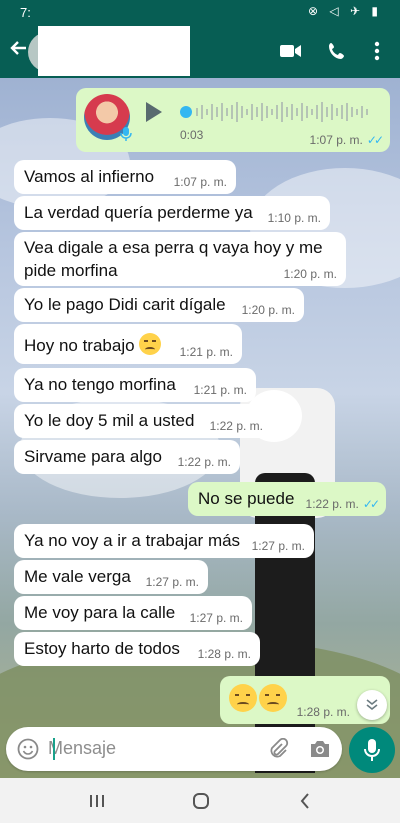 This screenshot has width=400, height=823. What do you see at coordinates (77, 576) in the screenshot?
I see `message-text: Me vale verga` at bounding box center [77, 576].